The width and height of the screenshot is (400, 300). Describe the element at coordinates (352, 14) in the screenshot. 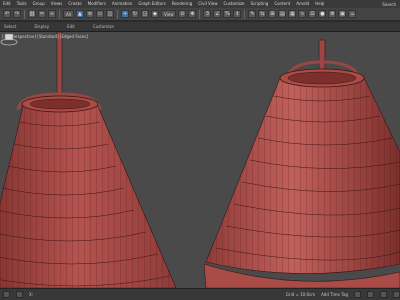

I see `render-icon: ☕` at that location.